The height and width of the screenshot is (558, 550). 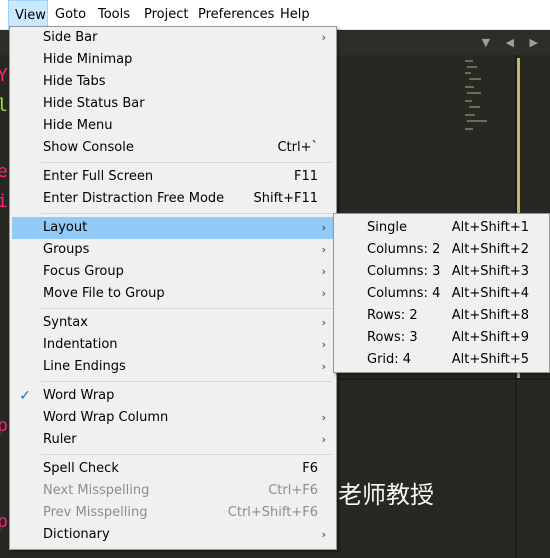 What do you see at coordinates (60, 439) in the screenshot?
I see `menu-item-label: Ruler` at bounding box center [60, 439].